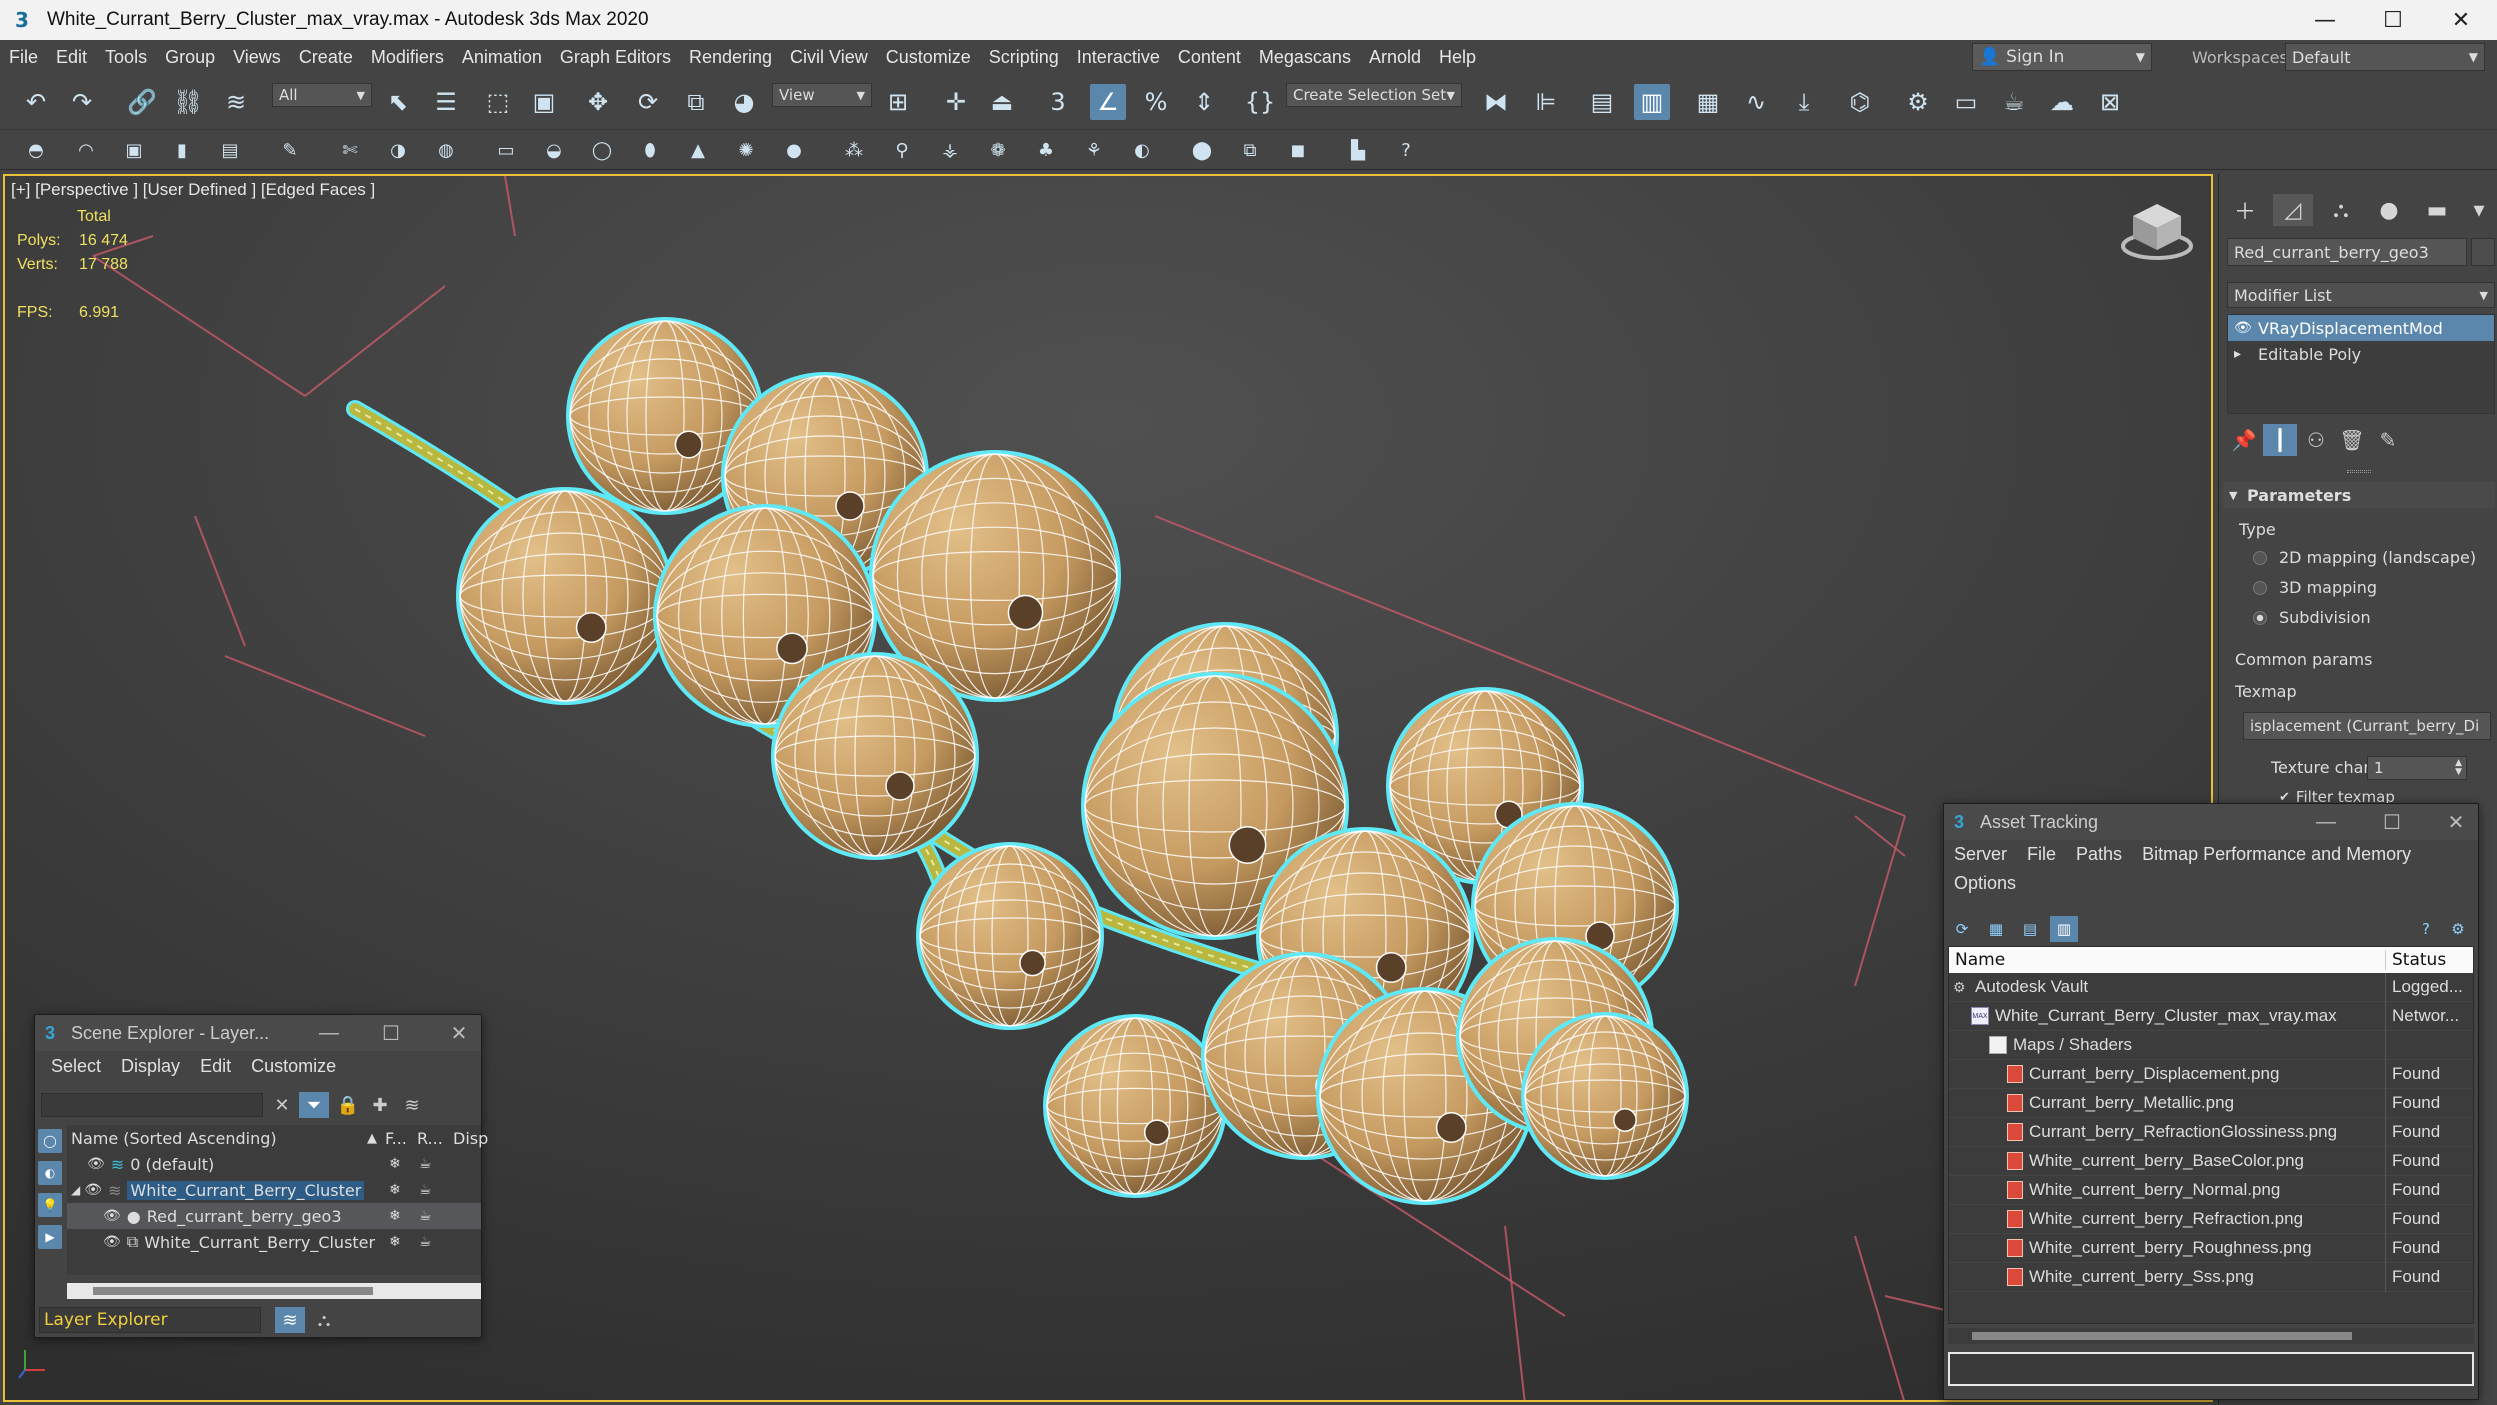 The image size is (2497, 1405). What do you see at coordinates (1250, 150) in the screenshot?
I see `vray-vfb-icon: ⧉` at bounding box center [1250, 150].